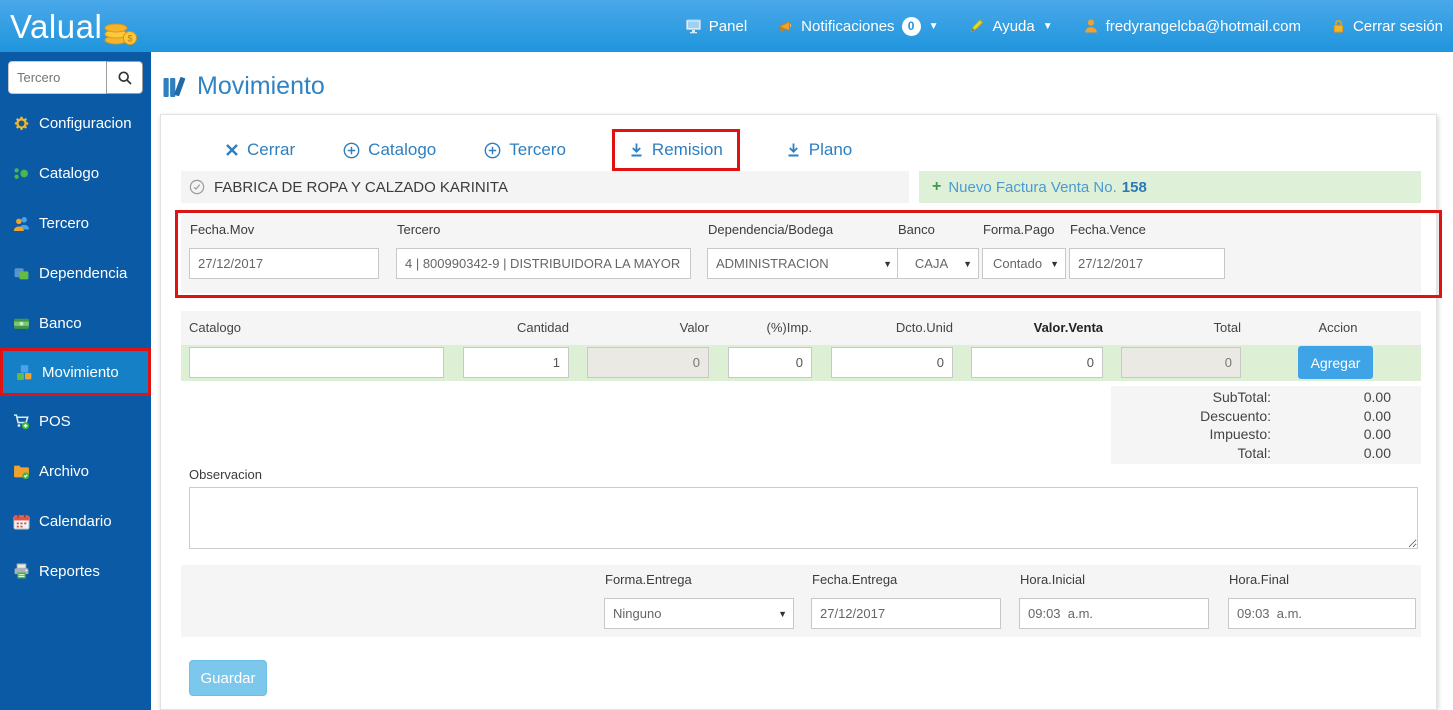 Image resolution: width=1453 pixels, height=710 pixels. I want to click on sidebar-item-catalogo: Catalogo, so click(75, 173).